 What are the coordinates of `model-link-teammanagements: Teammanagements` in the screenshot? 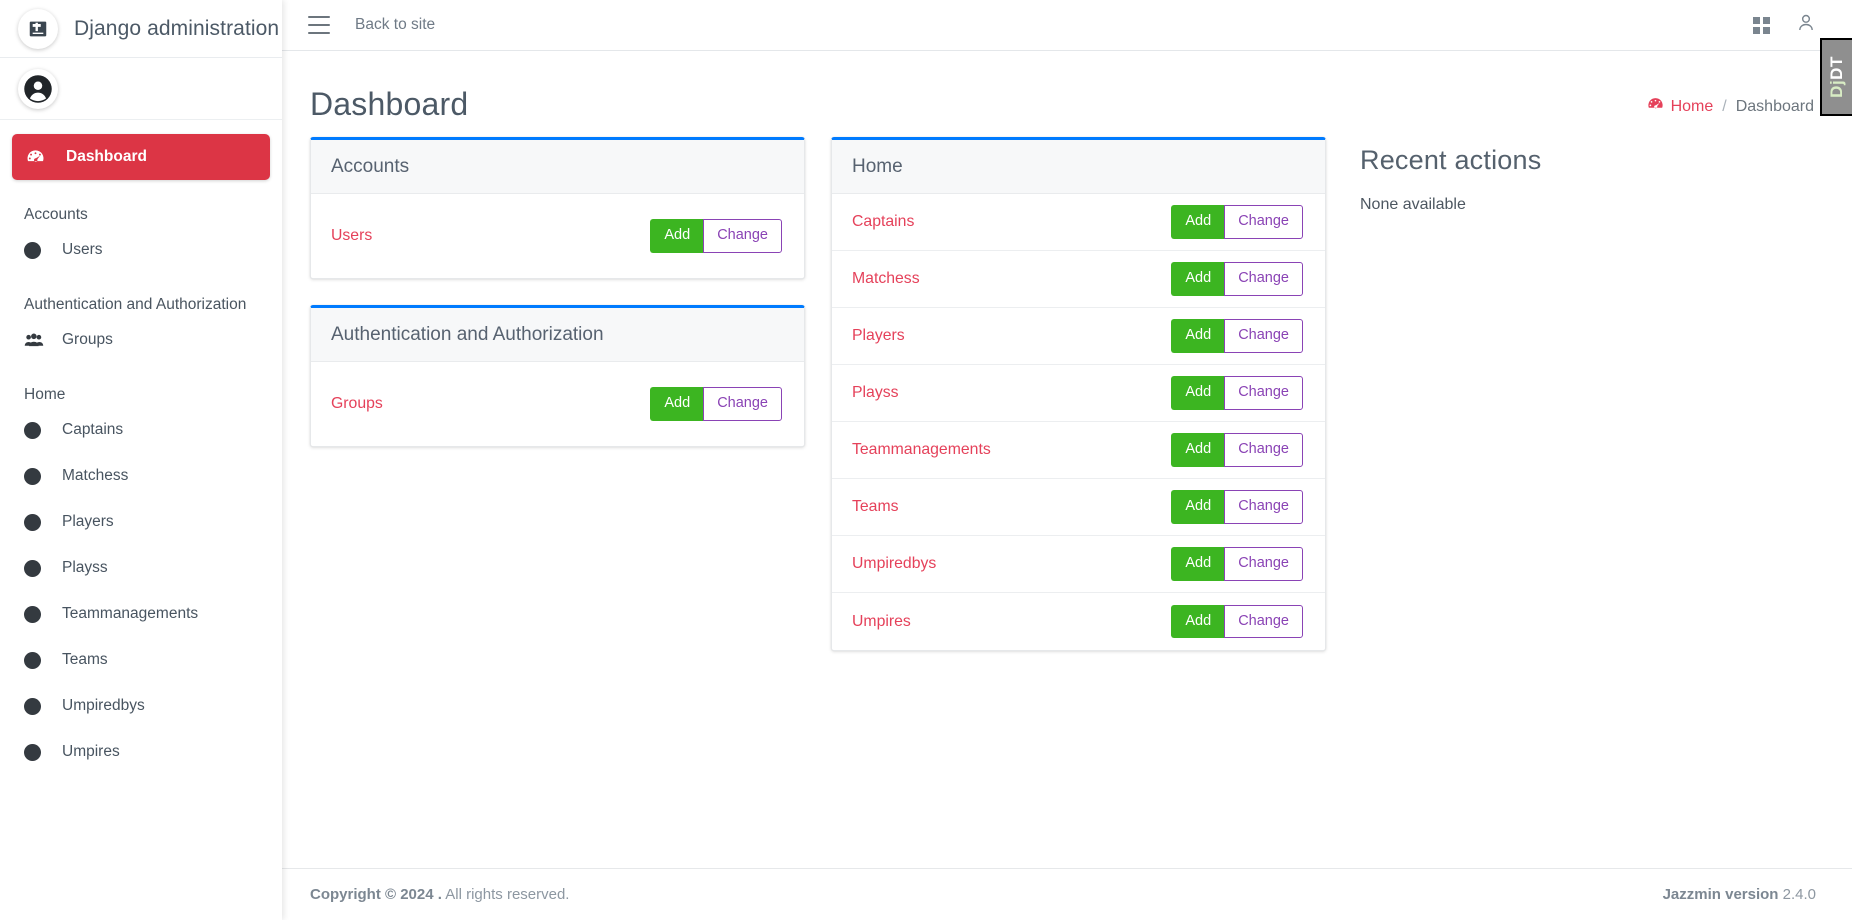 It's located at (921, 450).